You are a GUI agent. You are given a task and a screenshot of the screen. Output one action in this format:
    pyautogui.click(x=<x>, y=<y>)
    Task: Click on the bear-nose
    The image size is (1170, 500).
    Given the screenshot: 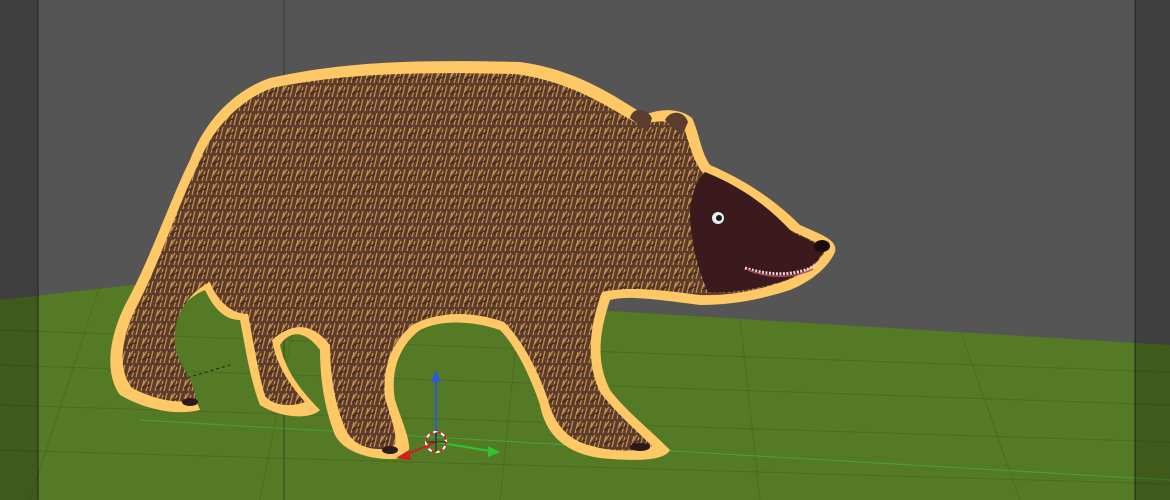 What is the action you would take?
    pyautogui.click(x=822, y=246)
    